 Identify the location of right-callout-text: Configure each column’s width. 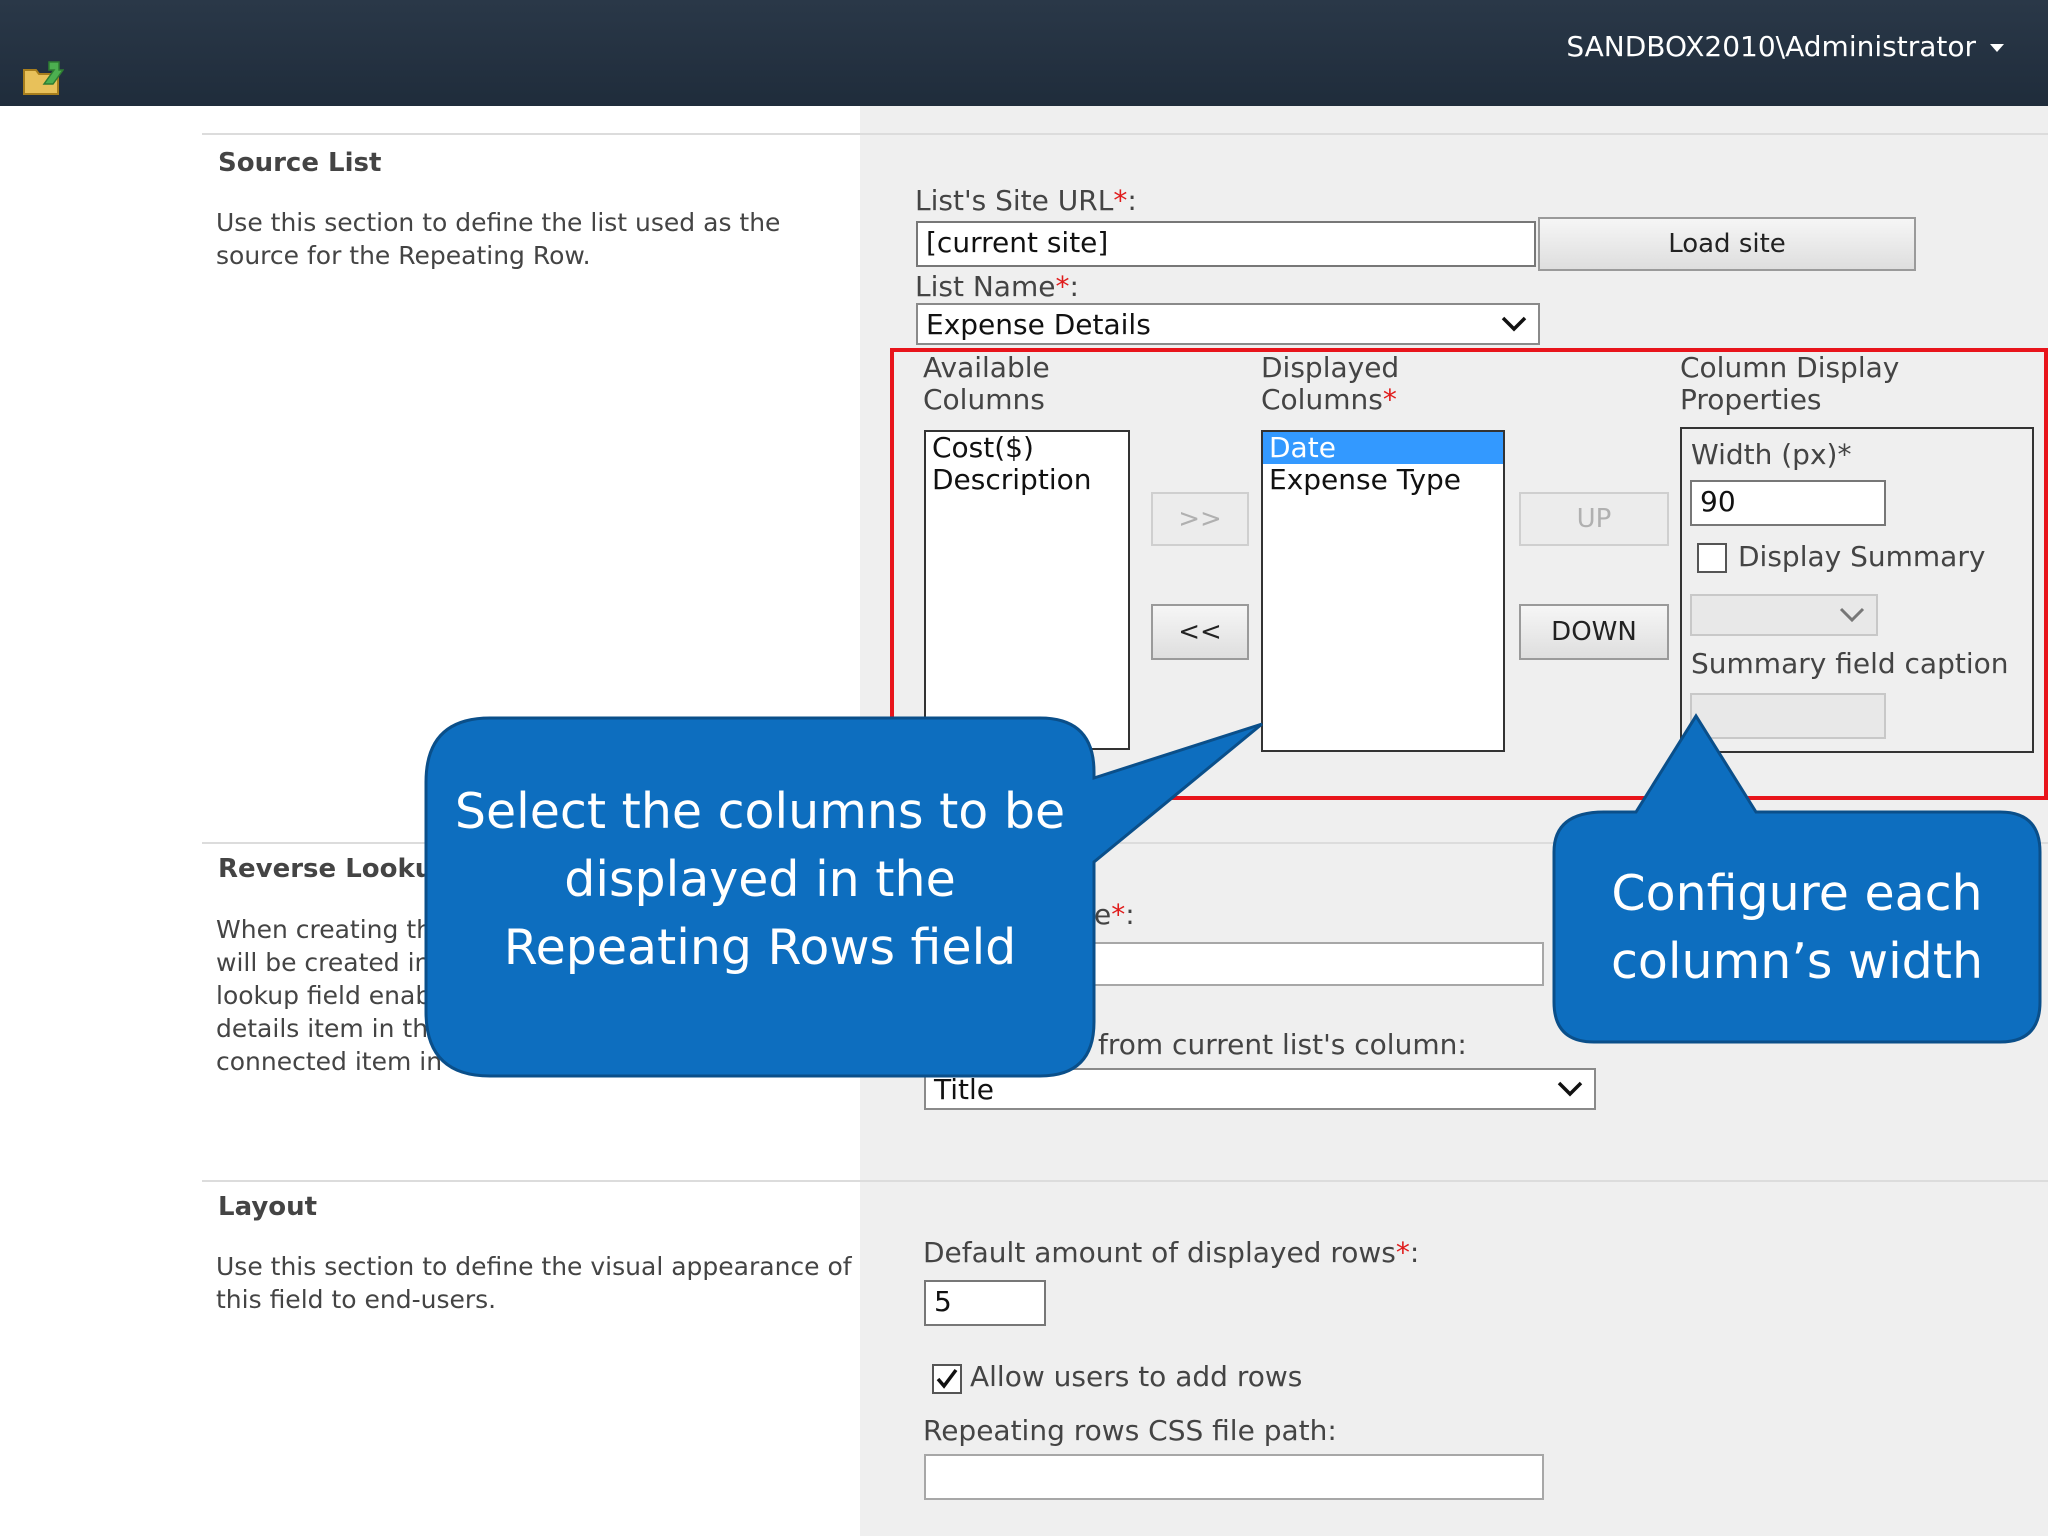
(1797, 927).